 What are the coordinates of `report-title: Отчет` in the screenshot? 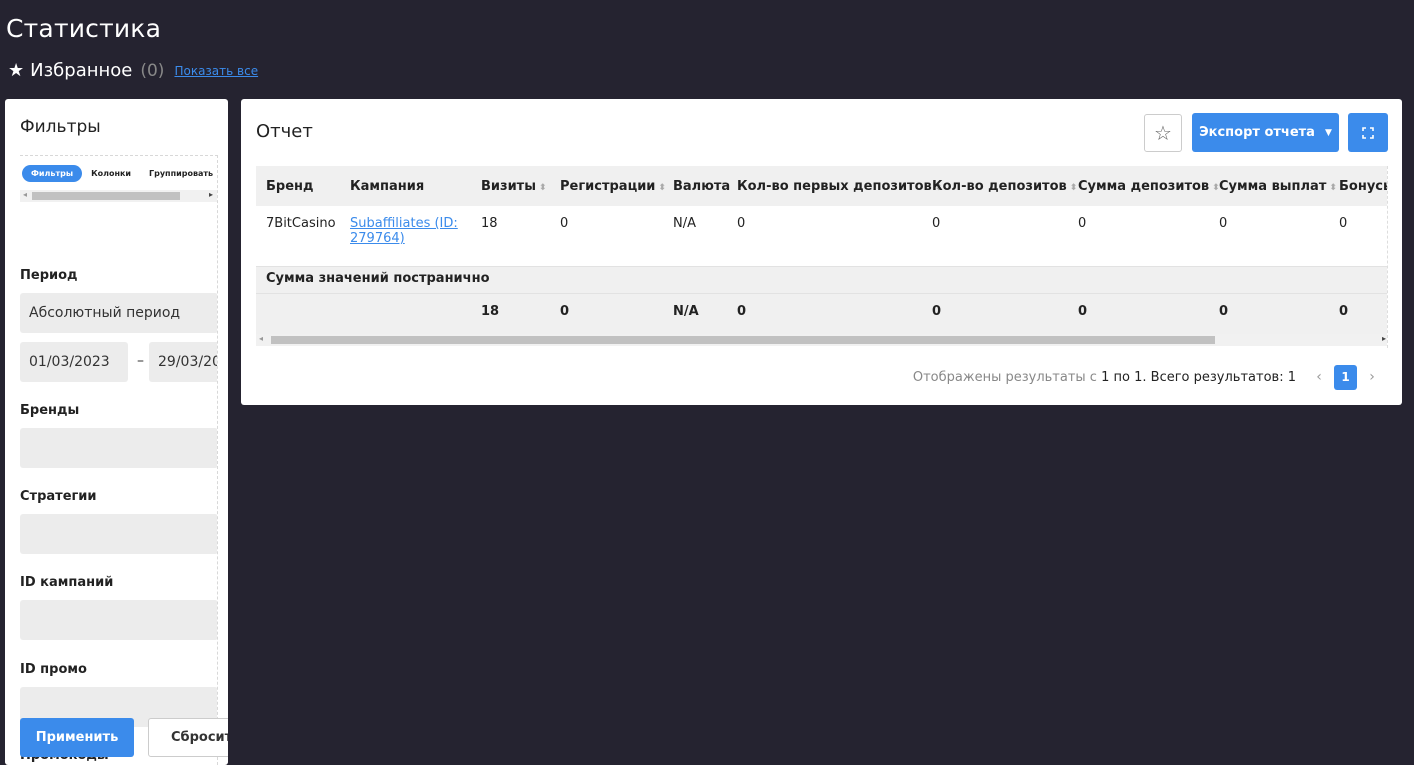 It's located at (284, 131).